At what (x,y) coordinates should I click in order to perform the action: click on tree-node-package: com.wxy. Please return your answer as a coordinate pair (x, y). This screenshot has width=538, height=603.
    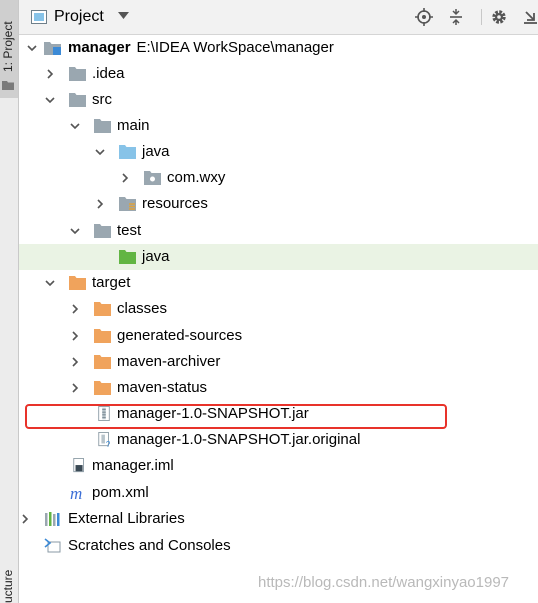
    Looking at the image, I should click on (278, 178).